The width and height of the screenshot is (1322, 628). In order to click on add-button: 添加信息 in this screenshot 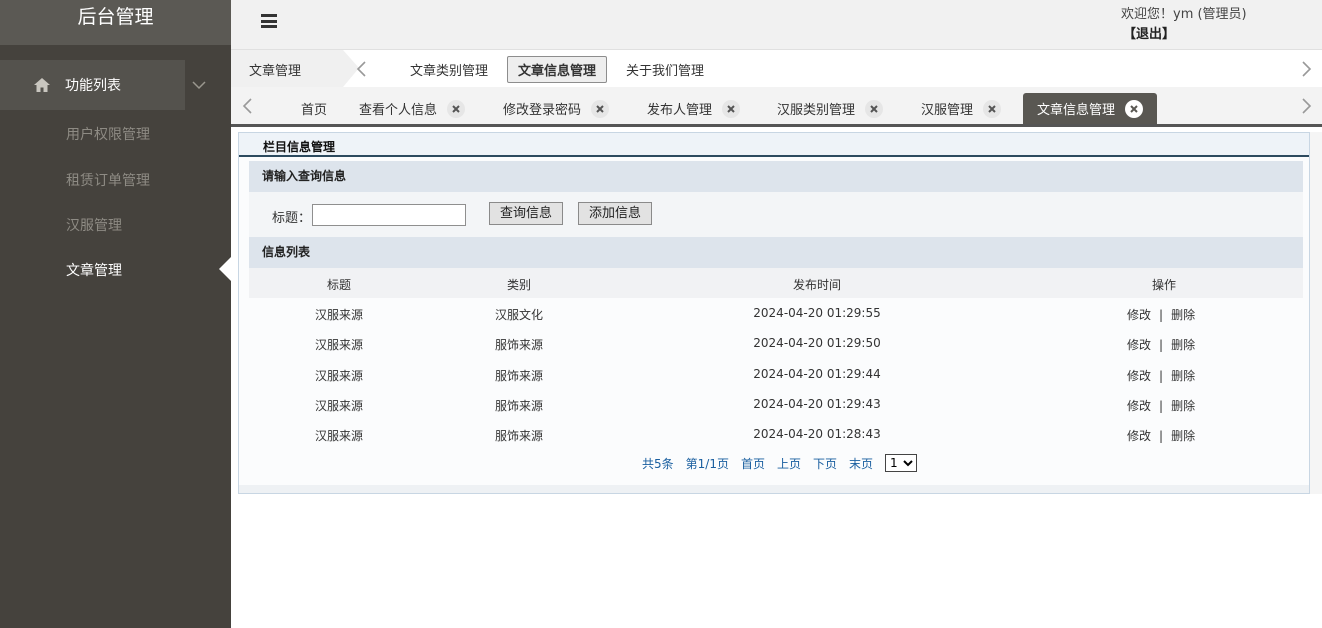, I will do `click(615, 213)`.